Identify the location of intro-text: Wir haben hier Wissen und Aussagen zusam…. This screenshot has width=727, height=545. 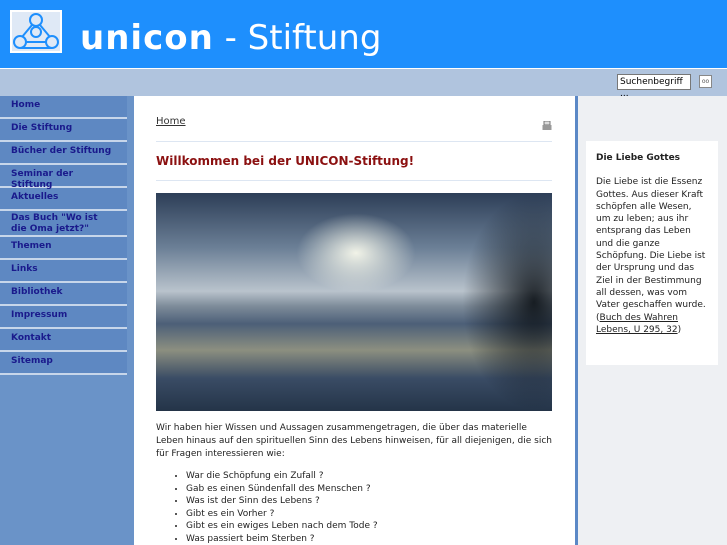
(354, 441).